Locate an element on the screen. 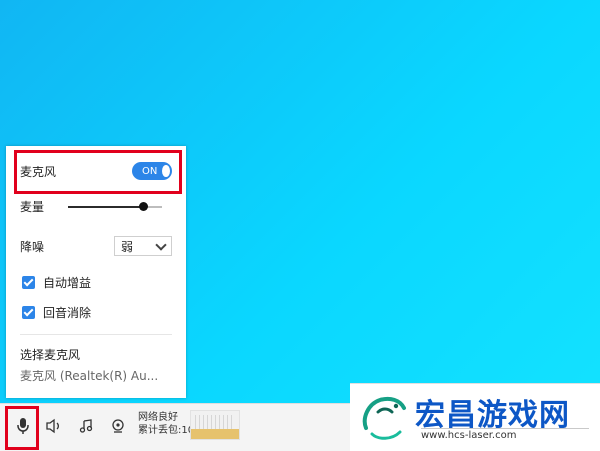 The image size is (600, 451). echo-checkbox is located at coordinates (28, 312).